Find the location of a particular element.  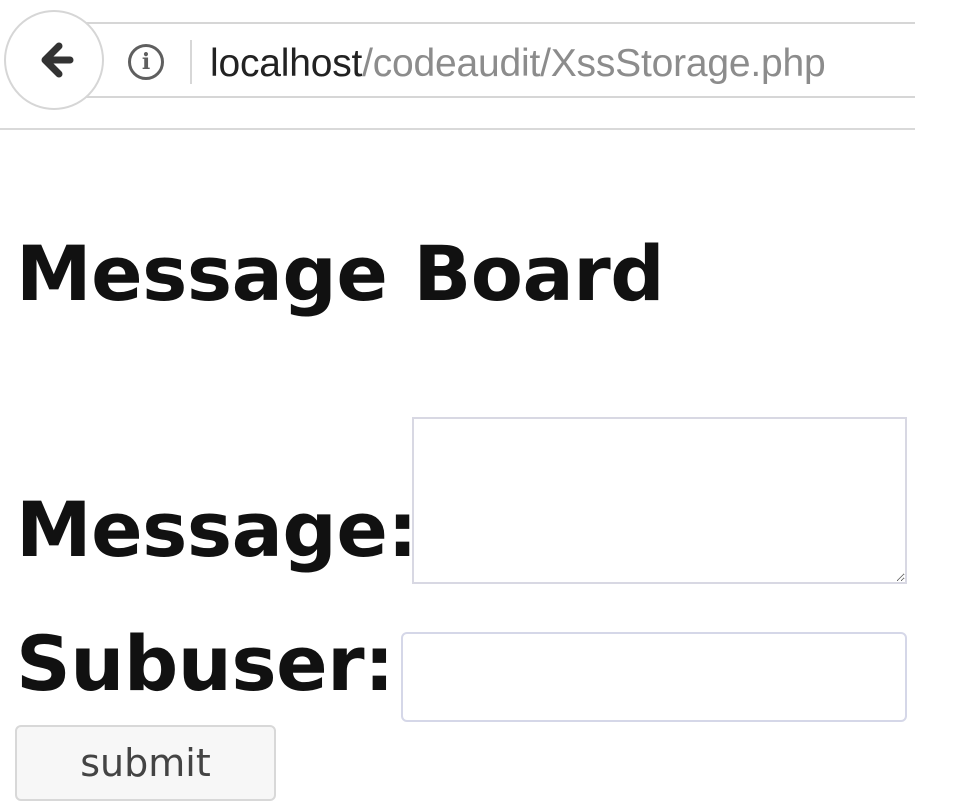

back-arrow-icon is located at coordinates (57, 60).